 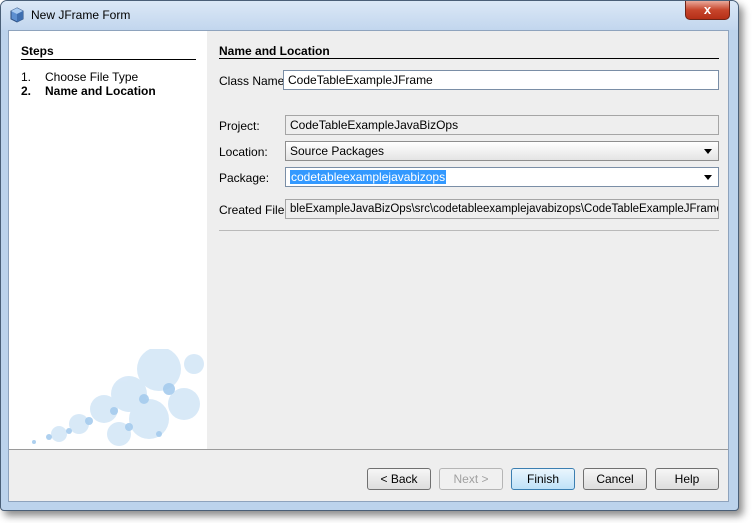 I want to click on package-value: codetableexamplejavabizops, so click(x=368, y=177).